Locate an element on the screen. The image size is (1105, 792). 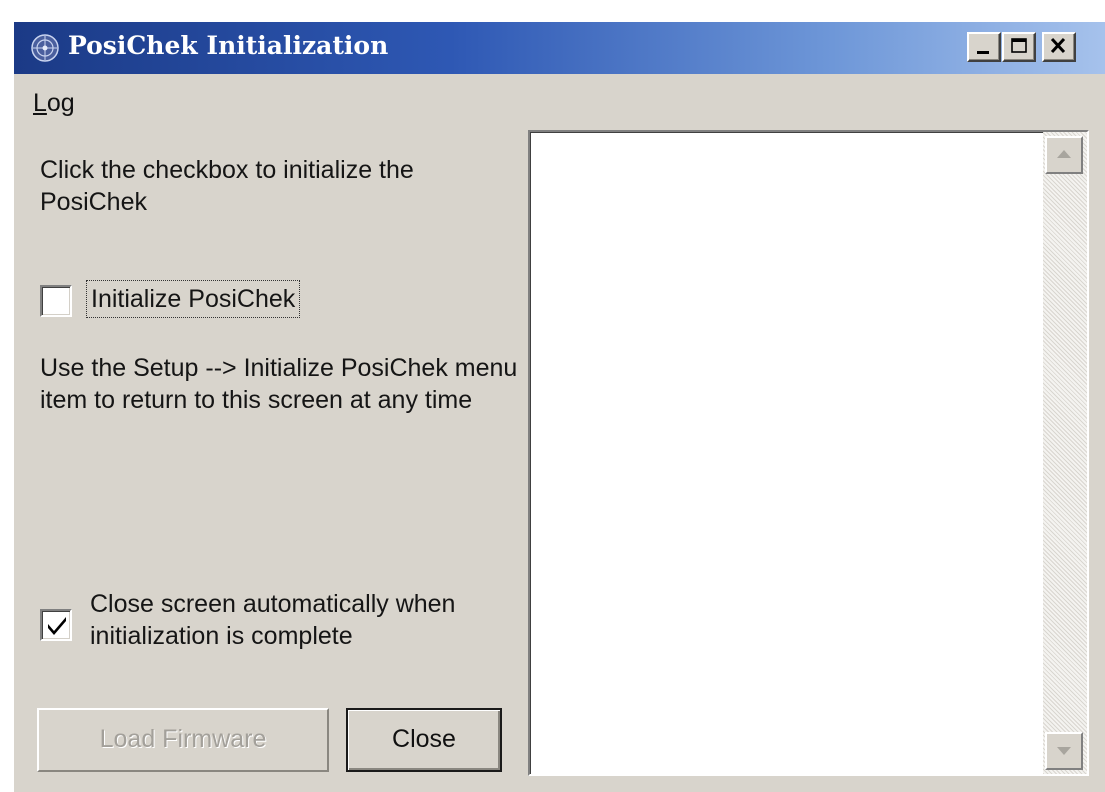
minimize-button is located at coordinates (984, 47).